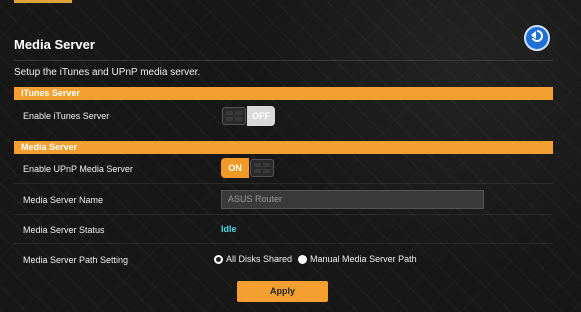  I want to click on page-subtitle: Setup the iTunes and UPnP media server., so click(107, 72).